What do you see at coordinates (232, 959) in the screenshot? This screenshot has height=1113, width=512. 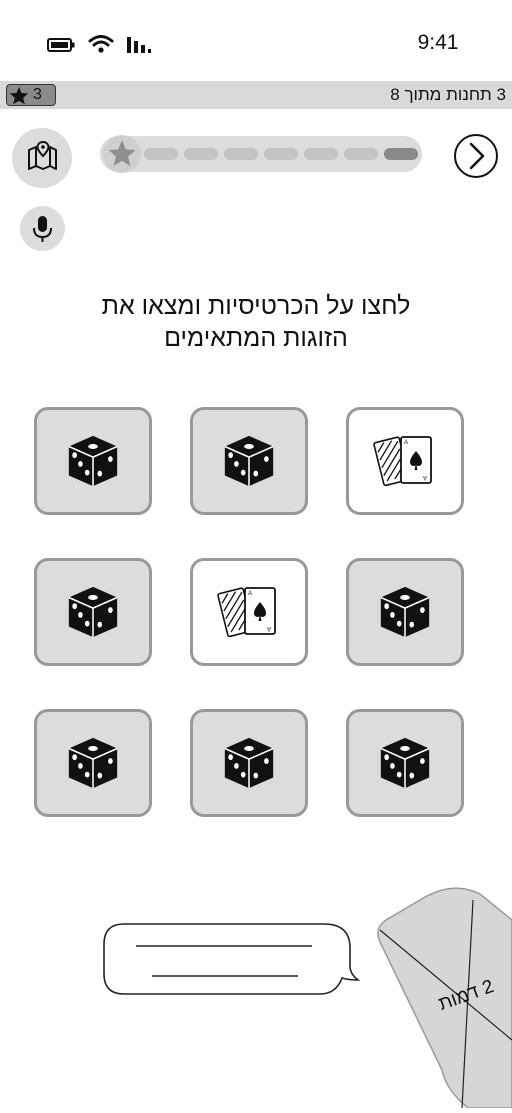 I see `speech-bubble` at bounding box center [232, 959].